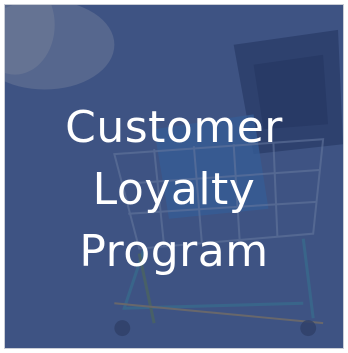  I want to click on headline-line-1: Customer, so click(174, 127).